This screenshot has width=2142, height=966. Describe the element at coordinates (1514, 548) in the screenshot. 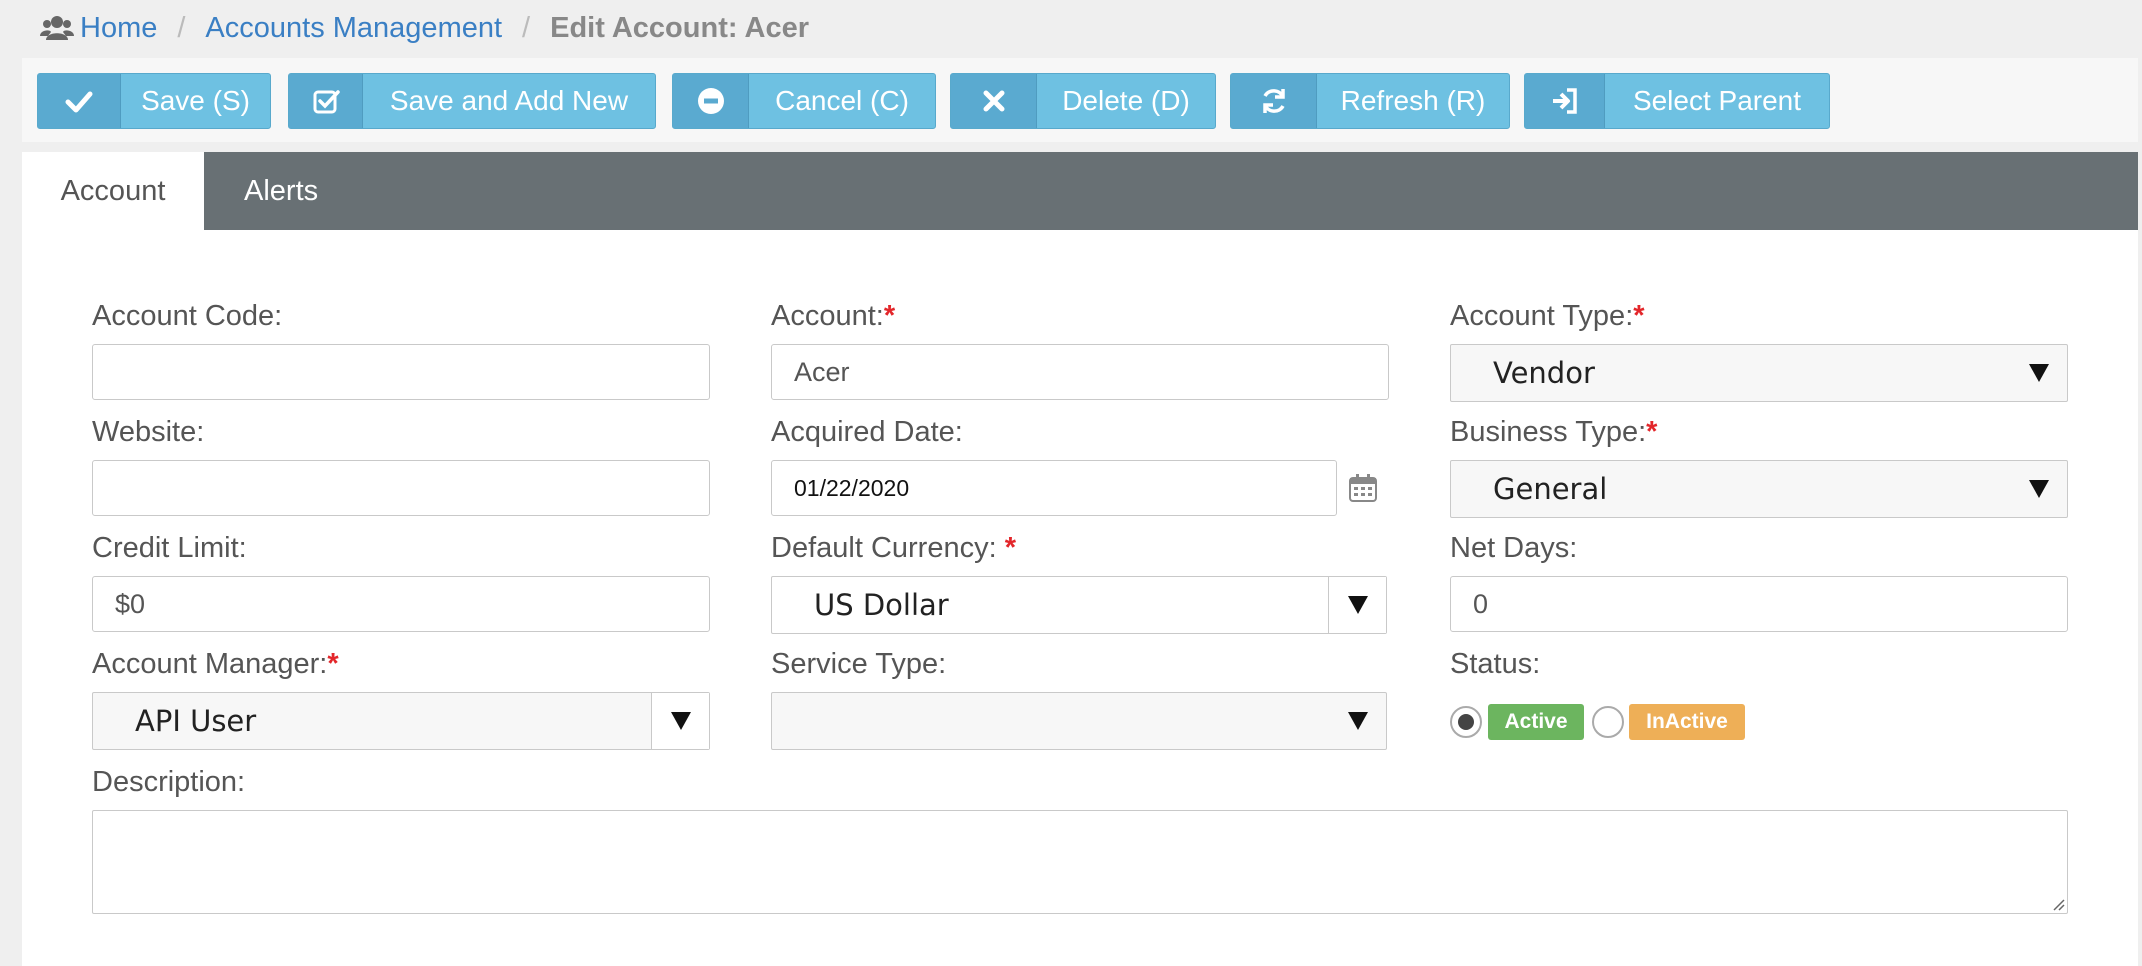

I see `net-days-label: Net Days:` at that location.